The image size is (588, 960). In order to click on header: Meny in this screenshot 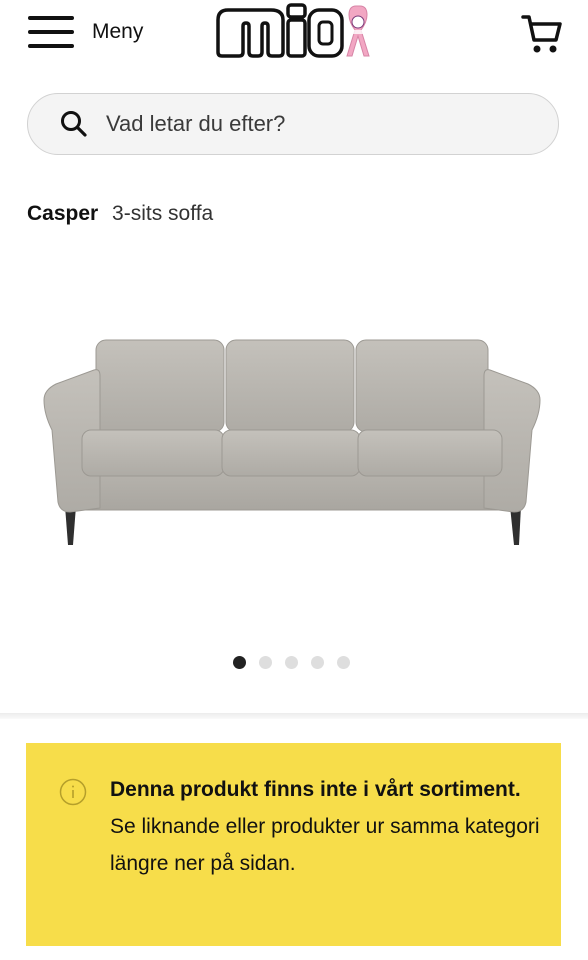, I will do `click(294, 35)`.